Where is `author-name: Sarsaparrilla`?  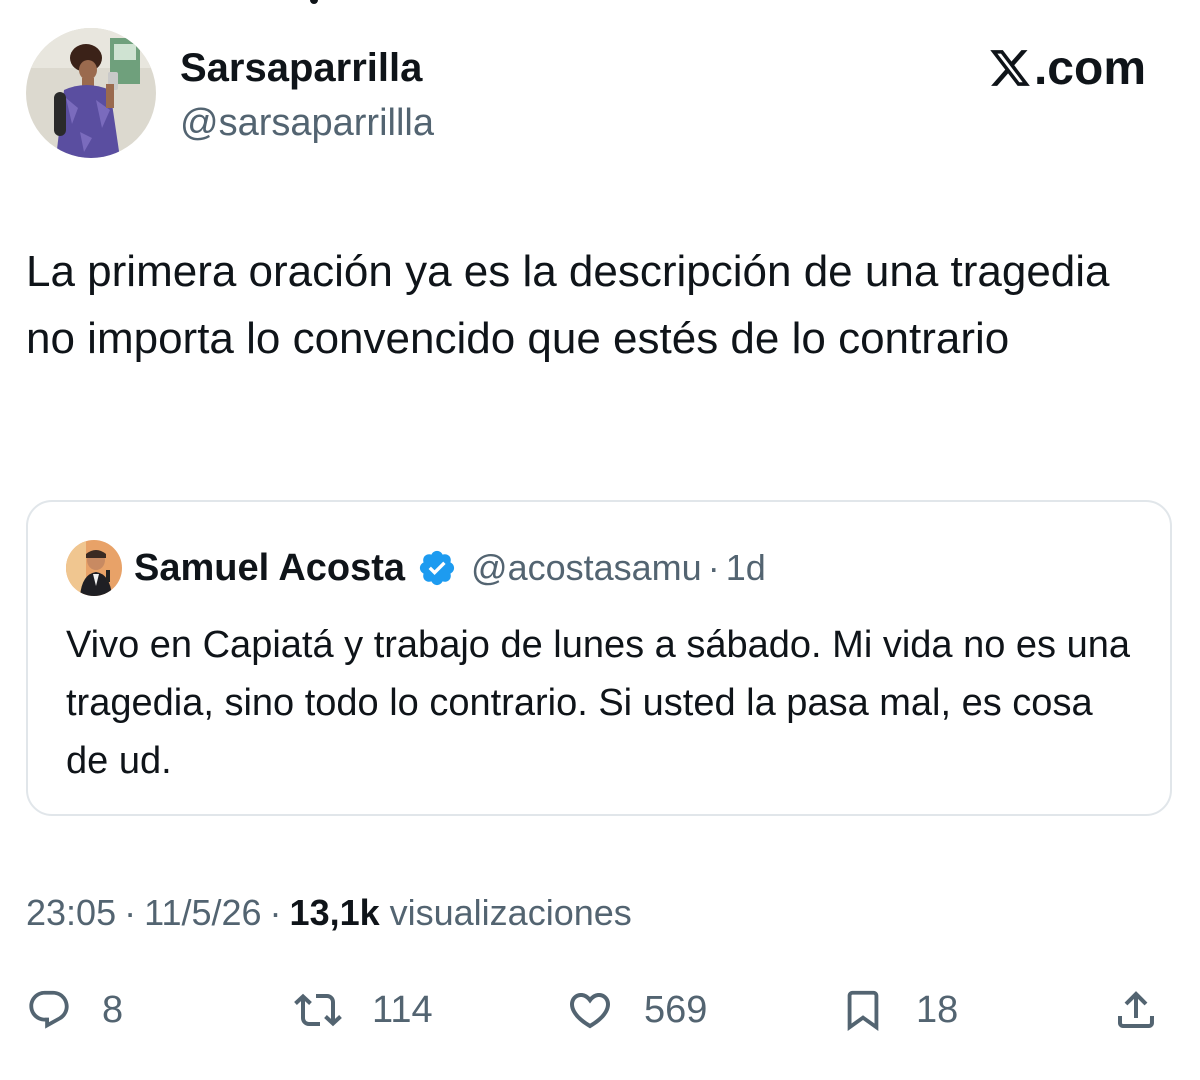 author-name: Sarsaparrilla is located at coordinates (301, 68).